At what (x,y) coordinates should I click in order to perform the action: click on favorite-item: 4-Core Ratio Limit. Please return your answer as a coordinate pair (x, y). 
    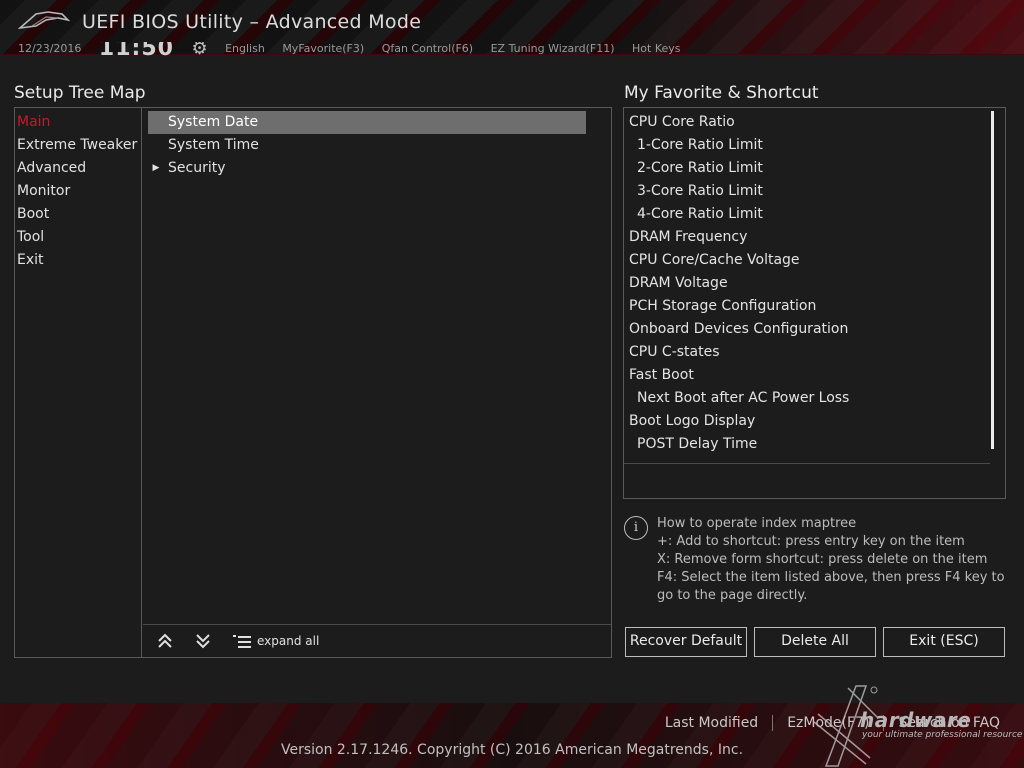
    Looking at the image, I should click on (807, 214).